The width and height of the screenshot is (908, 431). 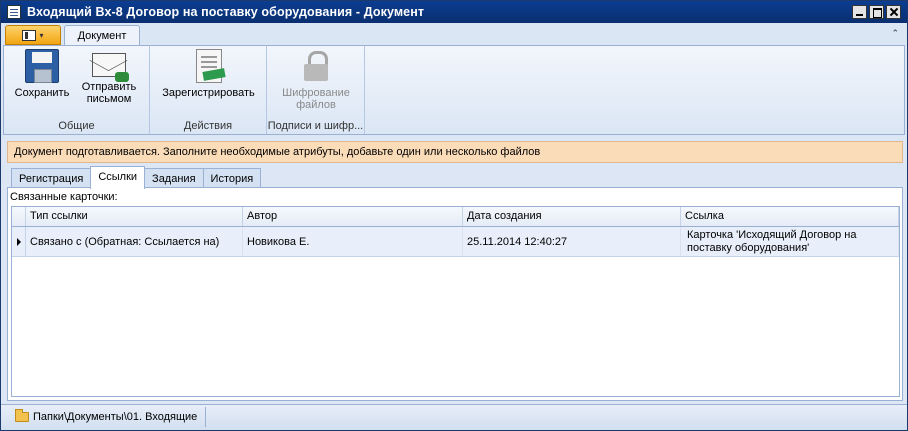 I want to click on window-controls, so click(x=876, y=12).